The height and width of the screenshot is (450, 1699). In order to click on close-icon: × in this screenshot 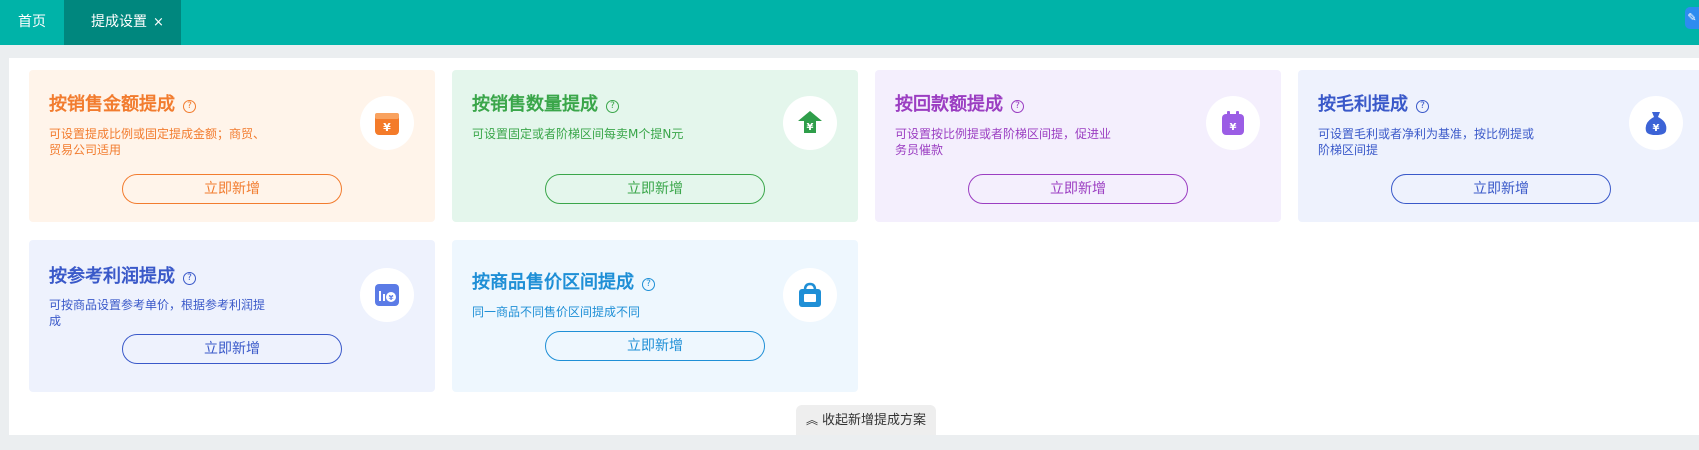, I will do `click(158, 22)`.